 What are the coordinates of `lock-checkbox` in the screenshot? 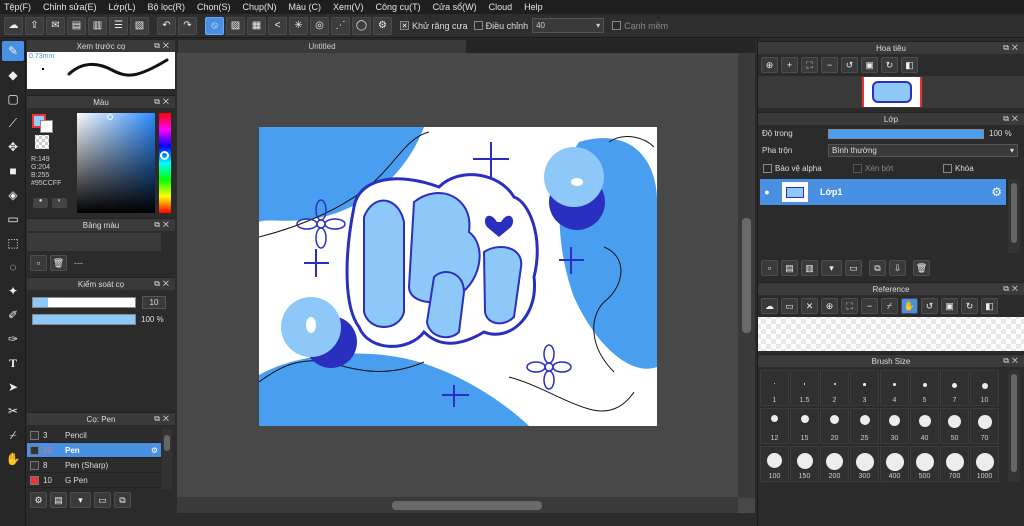 It's located at (947, 168).